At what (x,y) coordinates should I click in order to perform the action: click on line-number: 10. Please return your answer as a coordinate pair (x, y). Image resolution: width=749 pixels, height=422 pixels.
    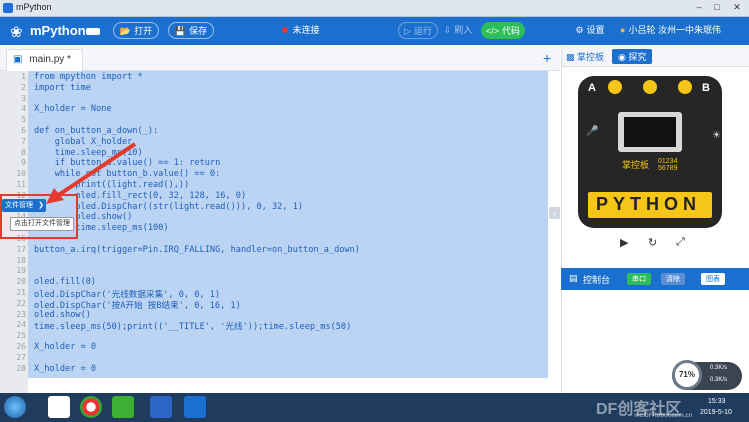
    Looking at the image, I should click on (21, 174).